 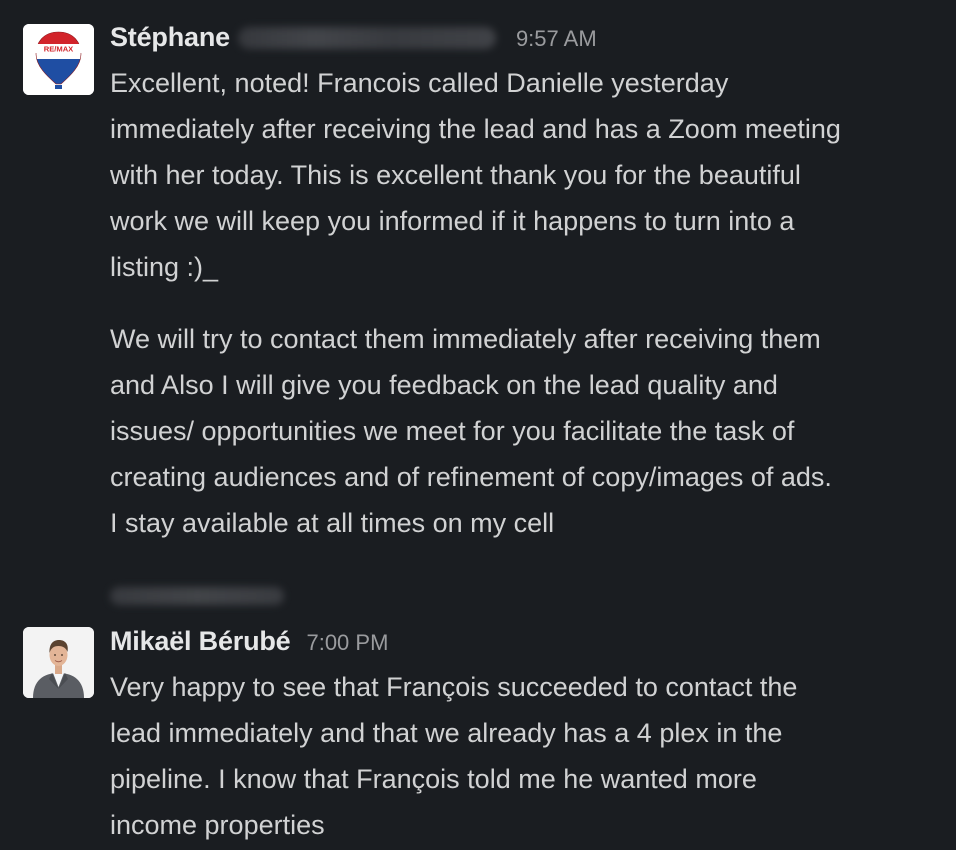 What do you see at coordinates (200, 641) in the screenshot?
I see `sender-name: Mikaël Bérubé` at bounding box center [200, 641].